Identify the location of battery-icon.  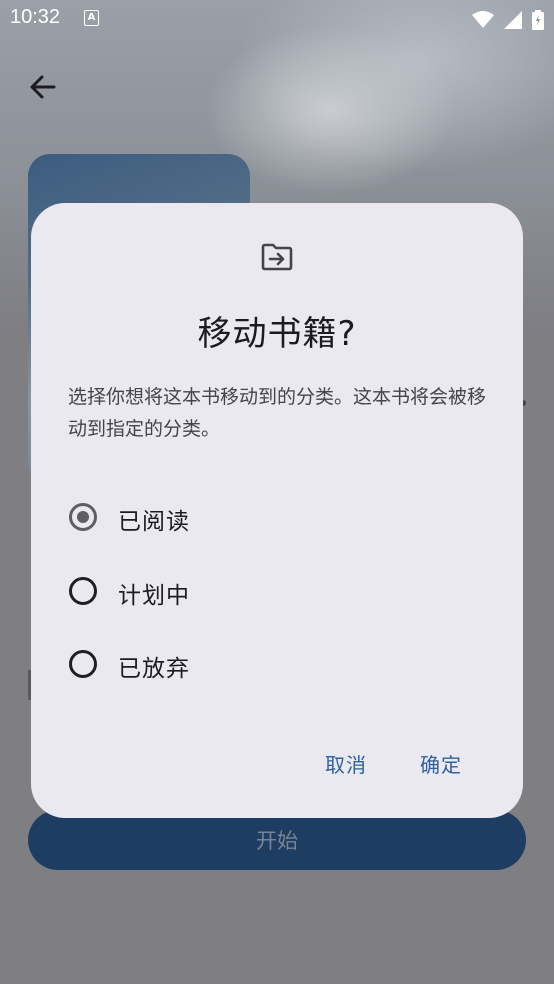
(538, 19).